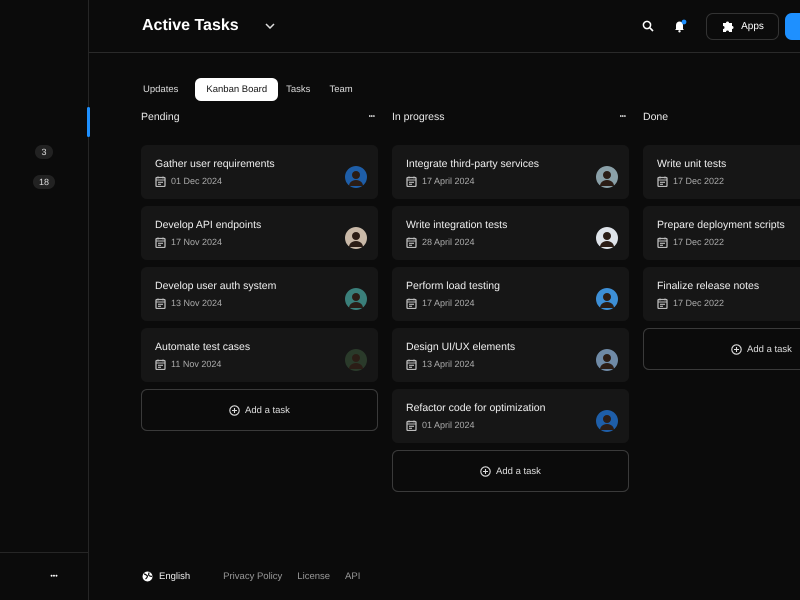  I want to click on footer-link: License, so click(313, 576).